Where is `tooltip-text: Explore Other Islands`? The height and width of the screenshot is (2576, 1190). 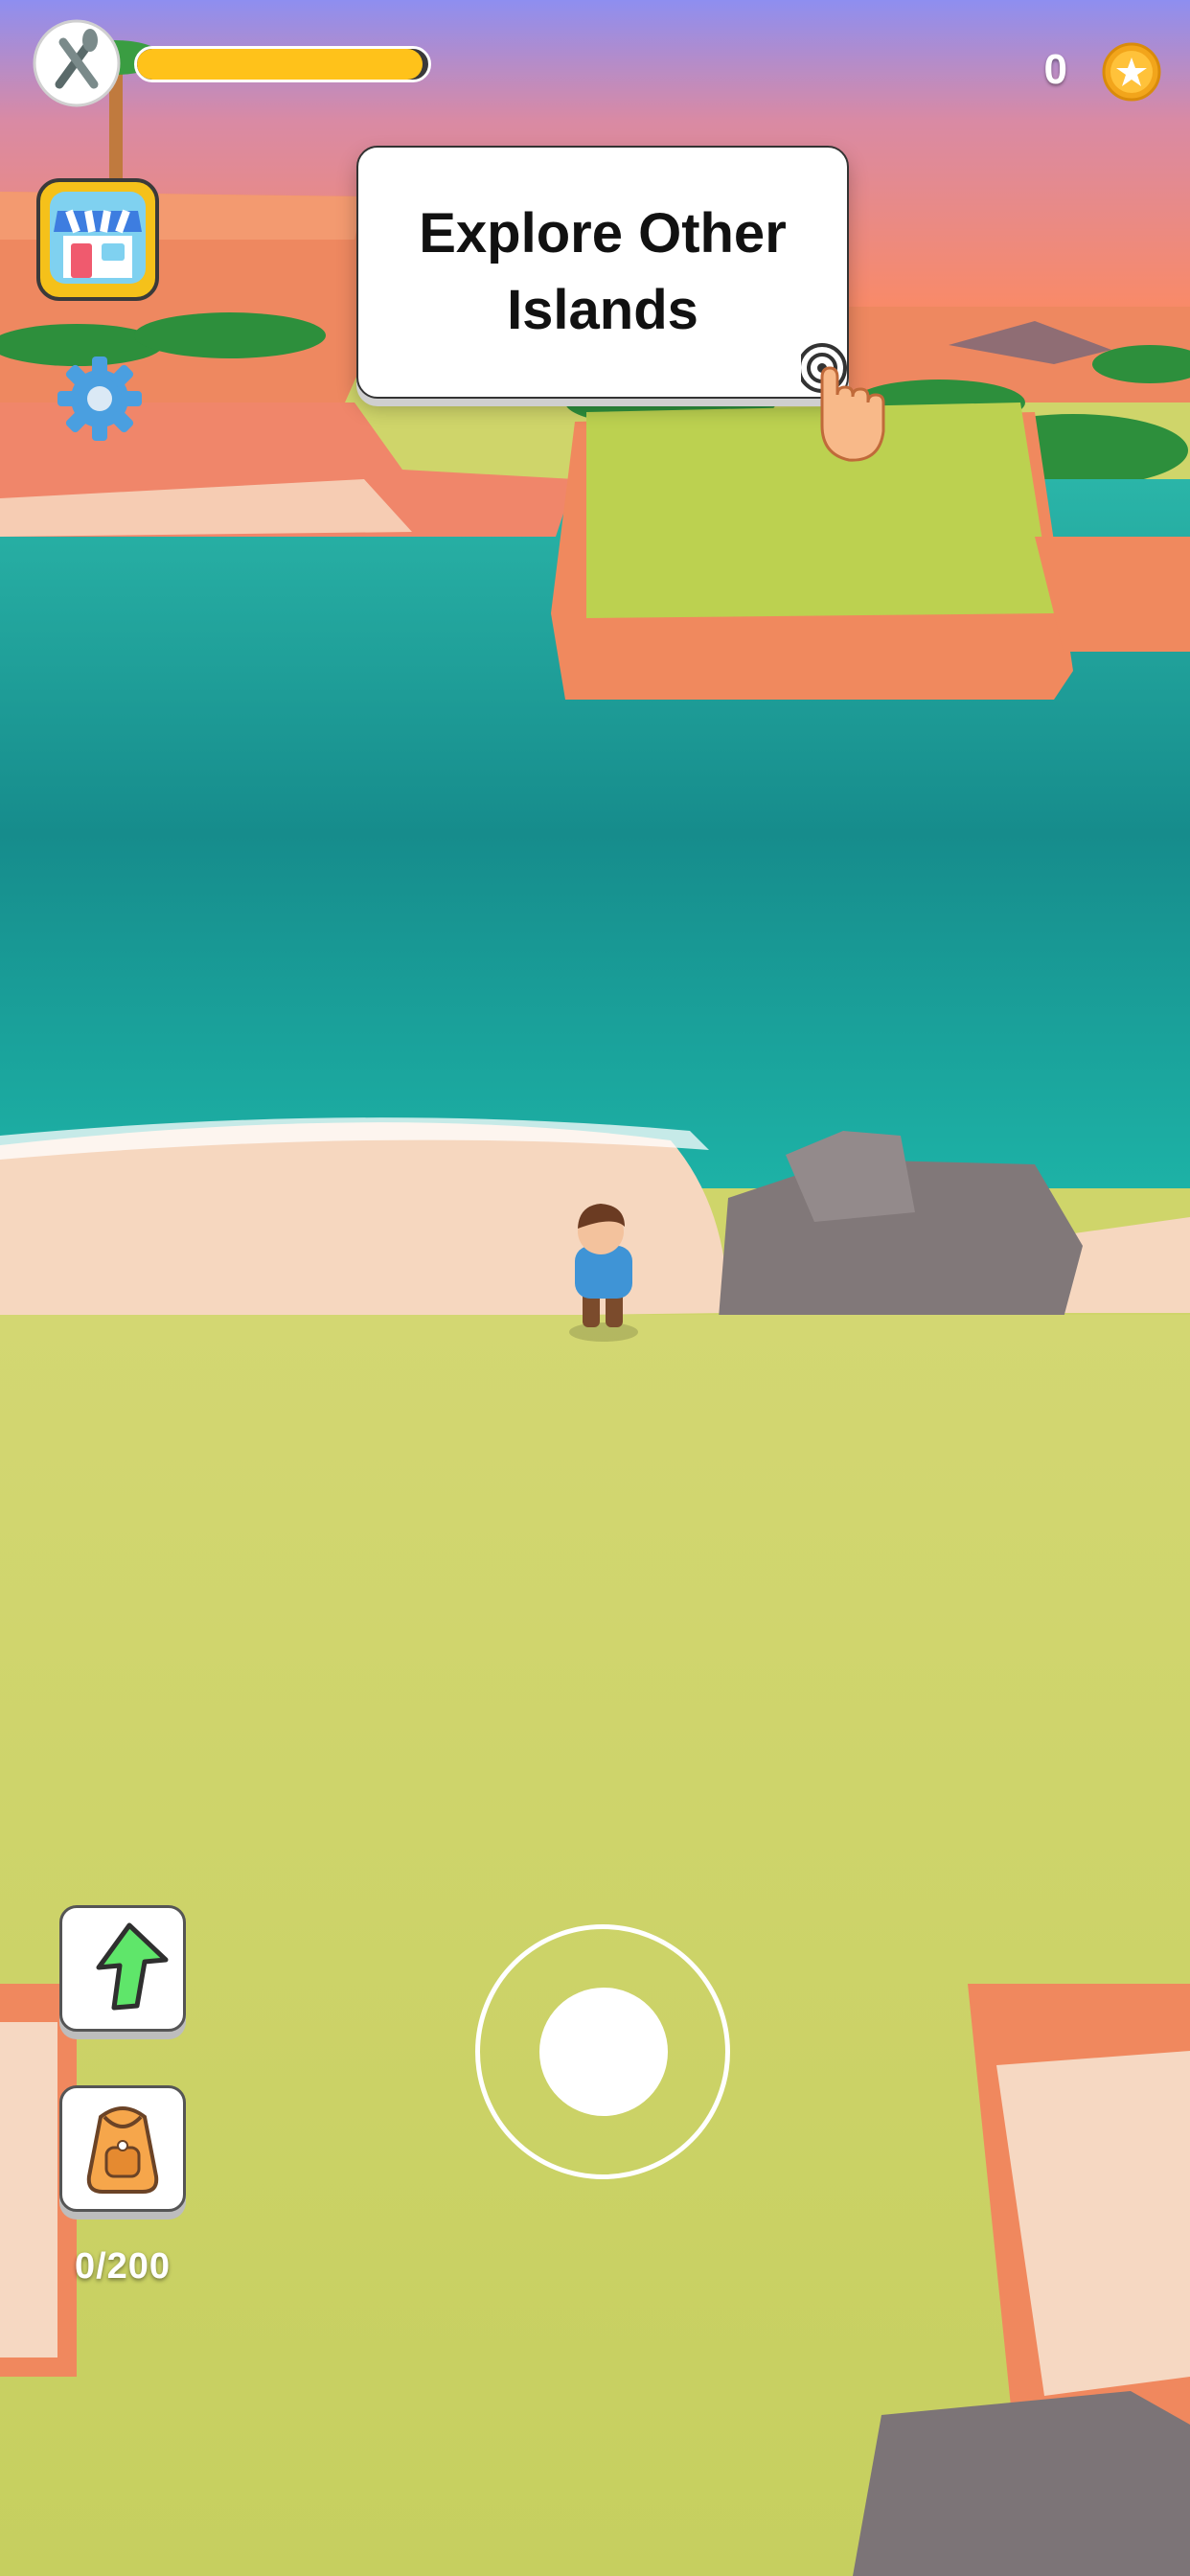 tooltip-text: Explore Other Islands is located at coordinates (603, 271).